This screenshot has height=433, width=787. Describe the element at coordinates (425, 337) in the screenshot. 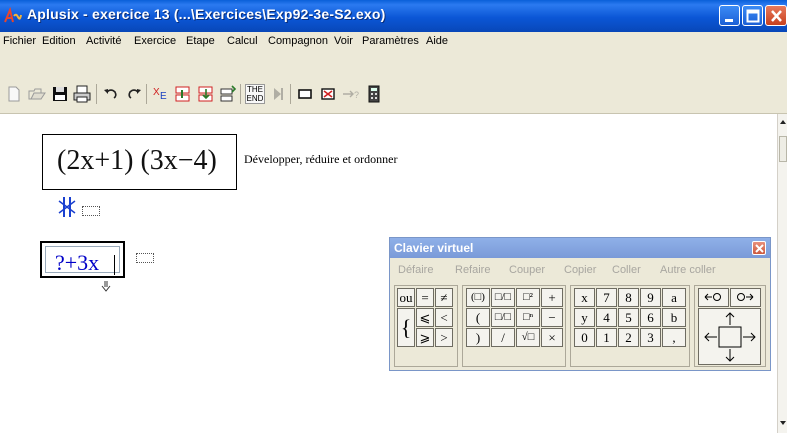

I see `vk-key-greater-equal: ⩾` at that location.